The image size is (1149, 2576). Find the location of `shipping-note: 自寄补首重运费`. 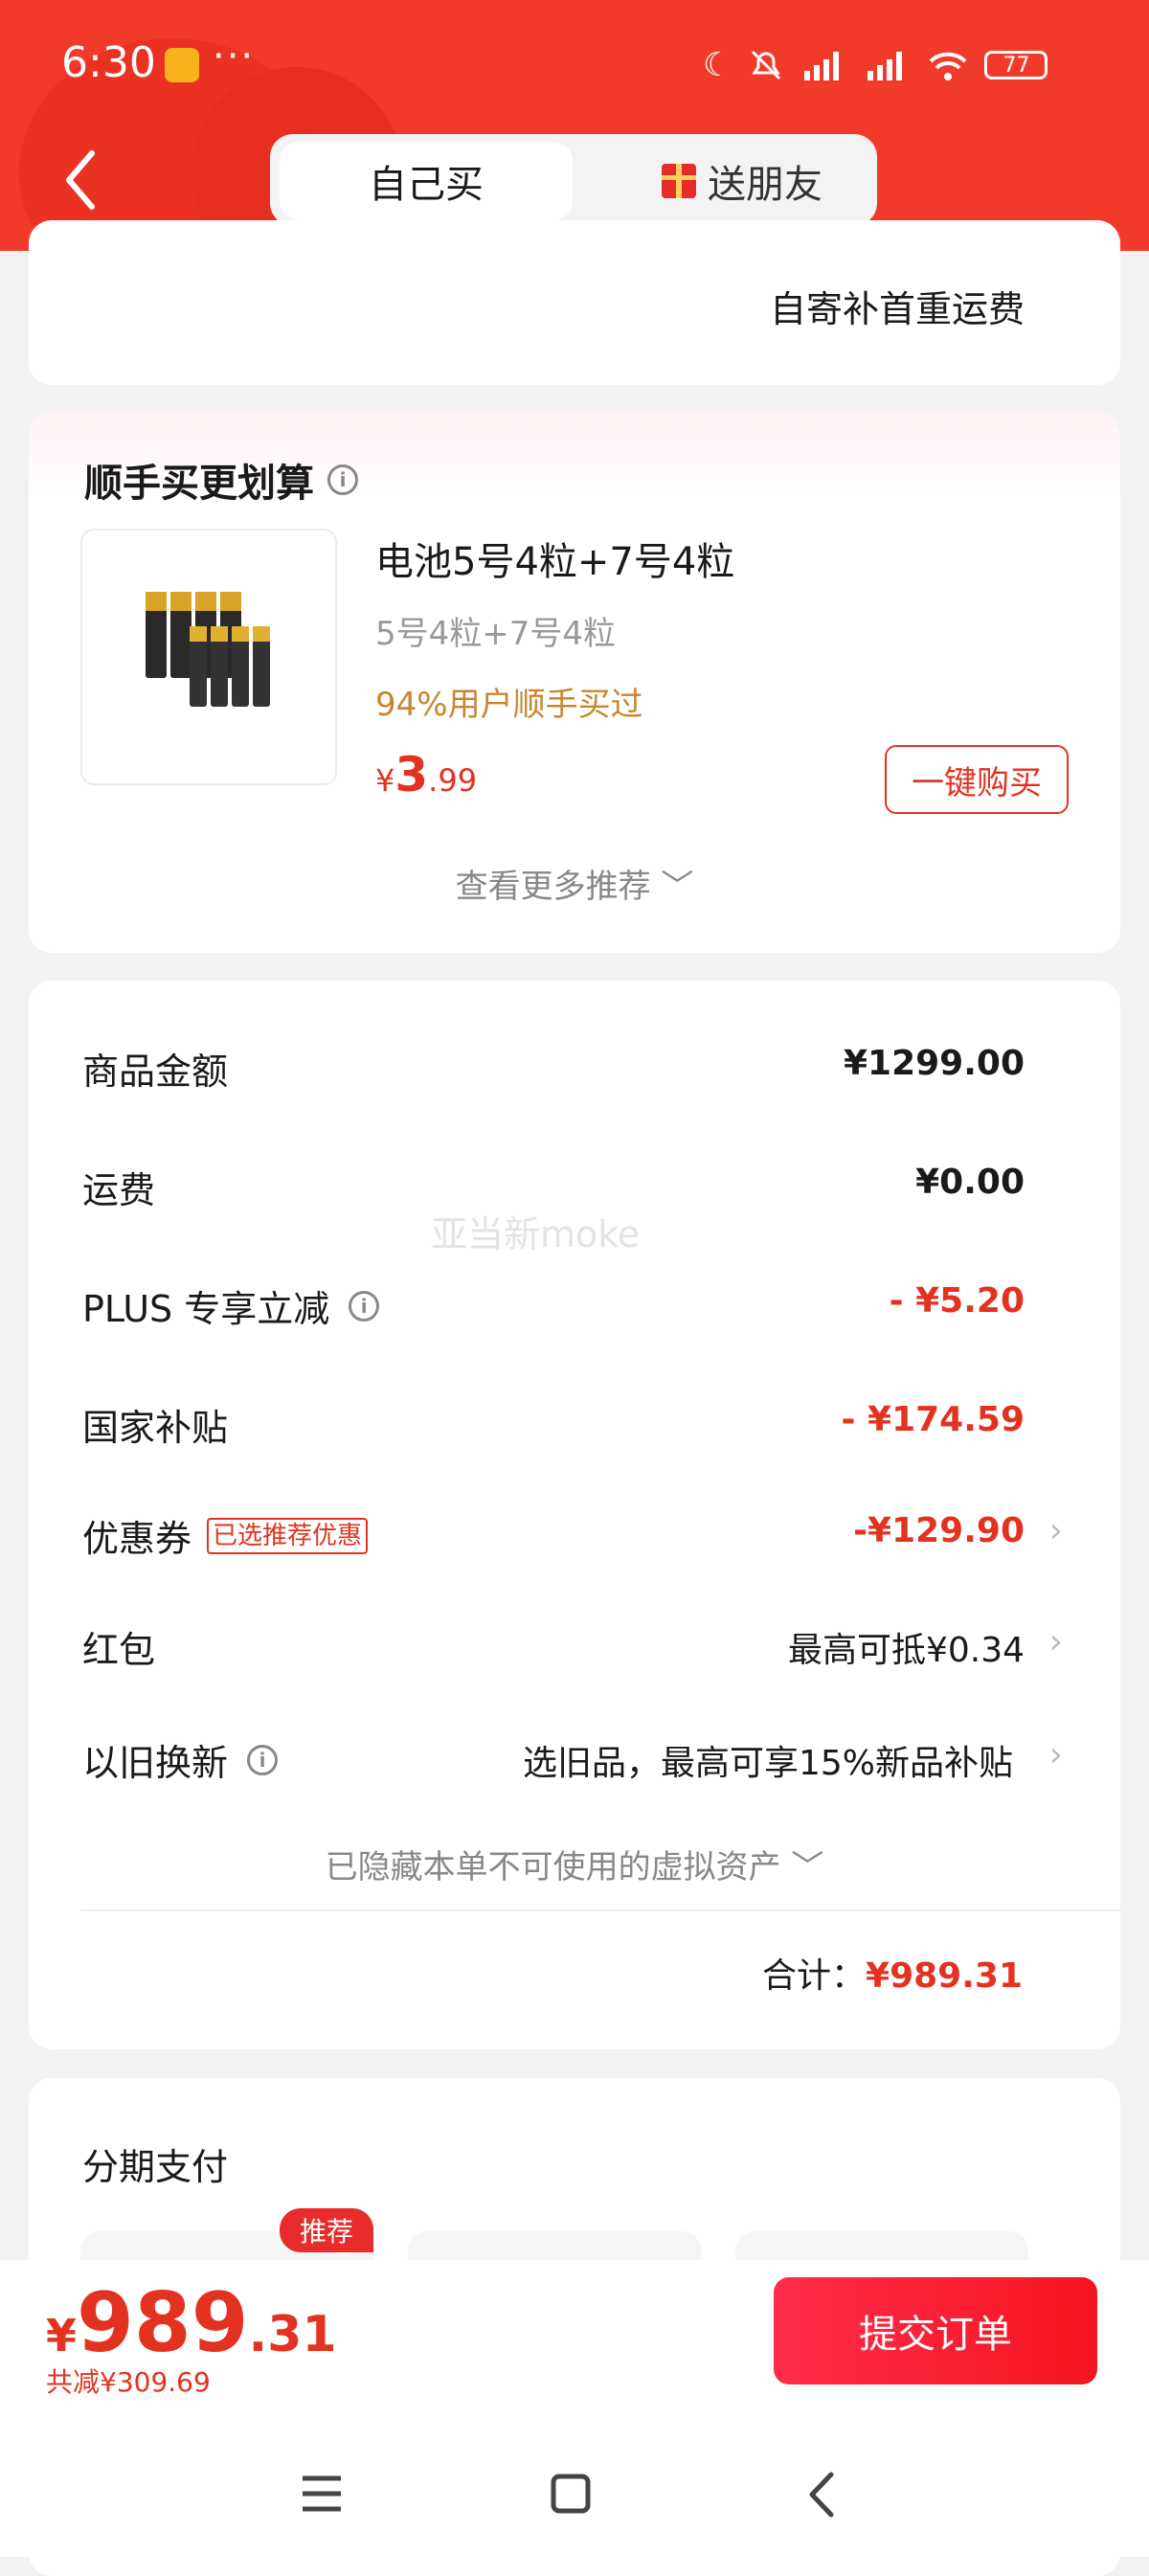

shipping-note: 自寄补首重运费 is located at coordinates (897, 309).